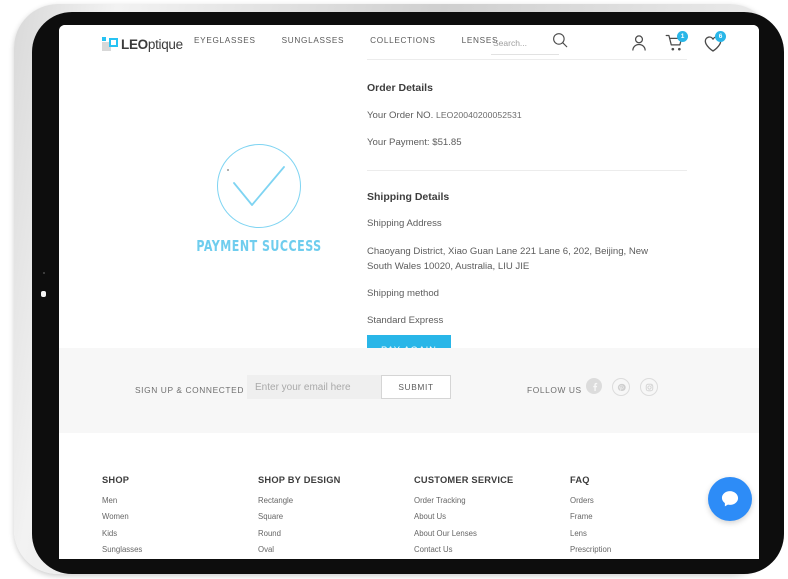 The height and width of the screenshot is (579, 788). What do you see at coordinates (299, 500) in the screenshot?
I see `list-item: Rectangle` at bounding box center [299, 500].